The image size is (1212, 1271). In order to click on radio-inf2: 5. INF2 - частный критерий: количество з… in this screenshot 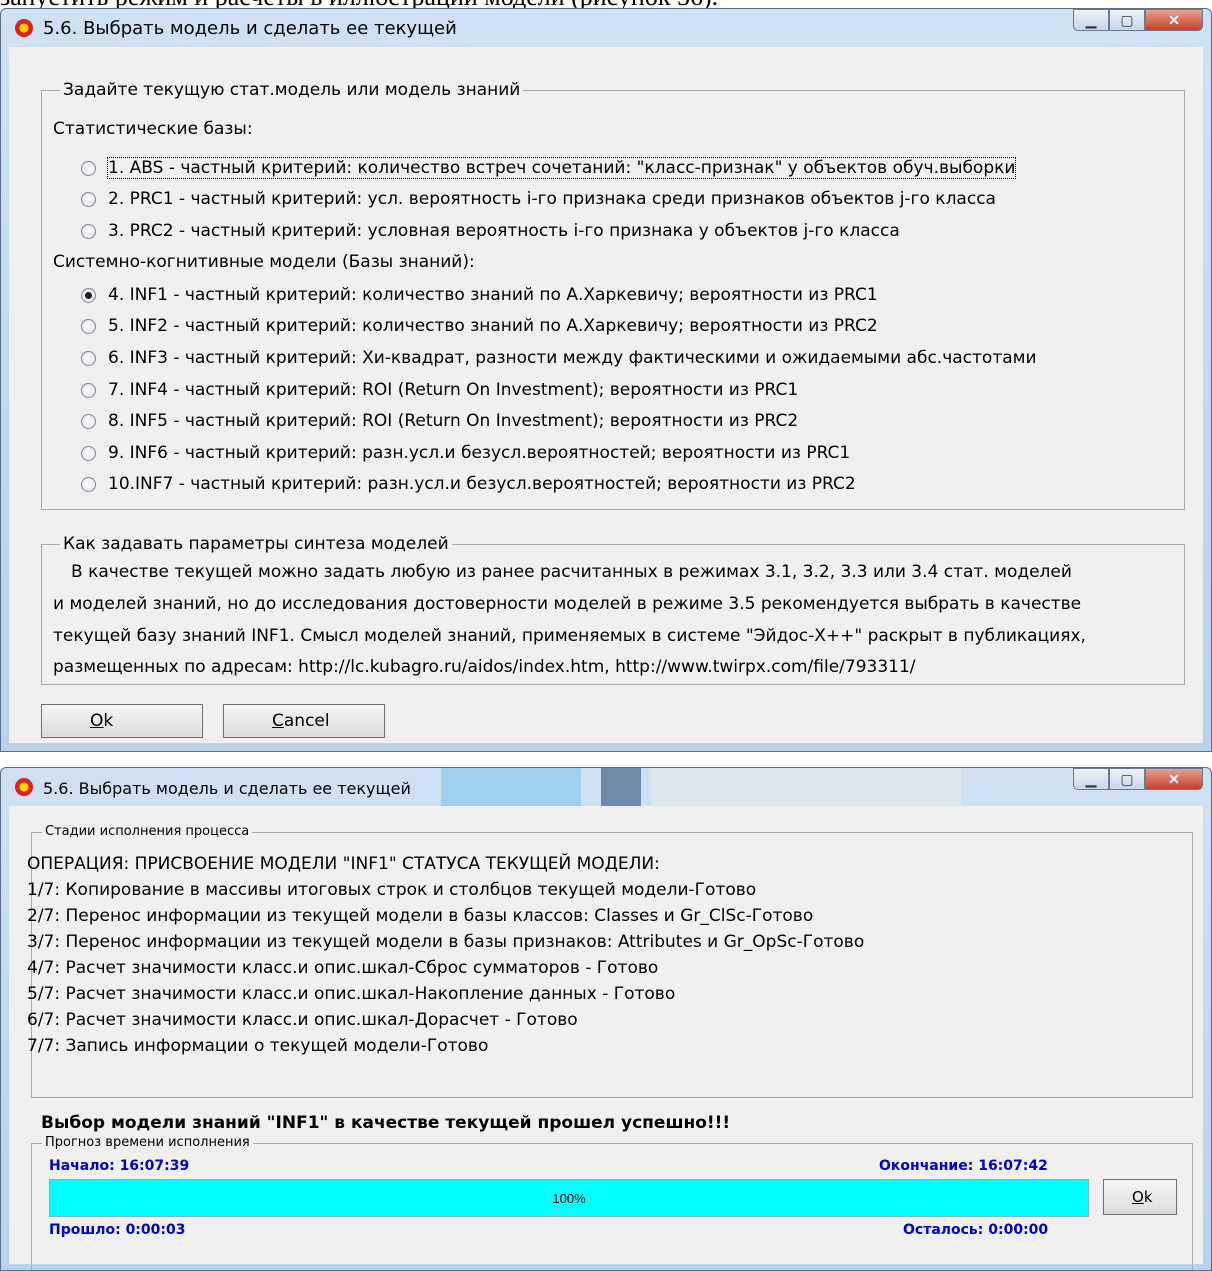, I will do `click(479, 326)`.